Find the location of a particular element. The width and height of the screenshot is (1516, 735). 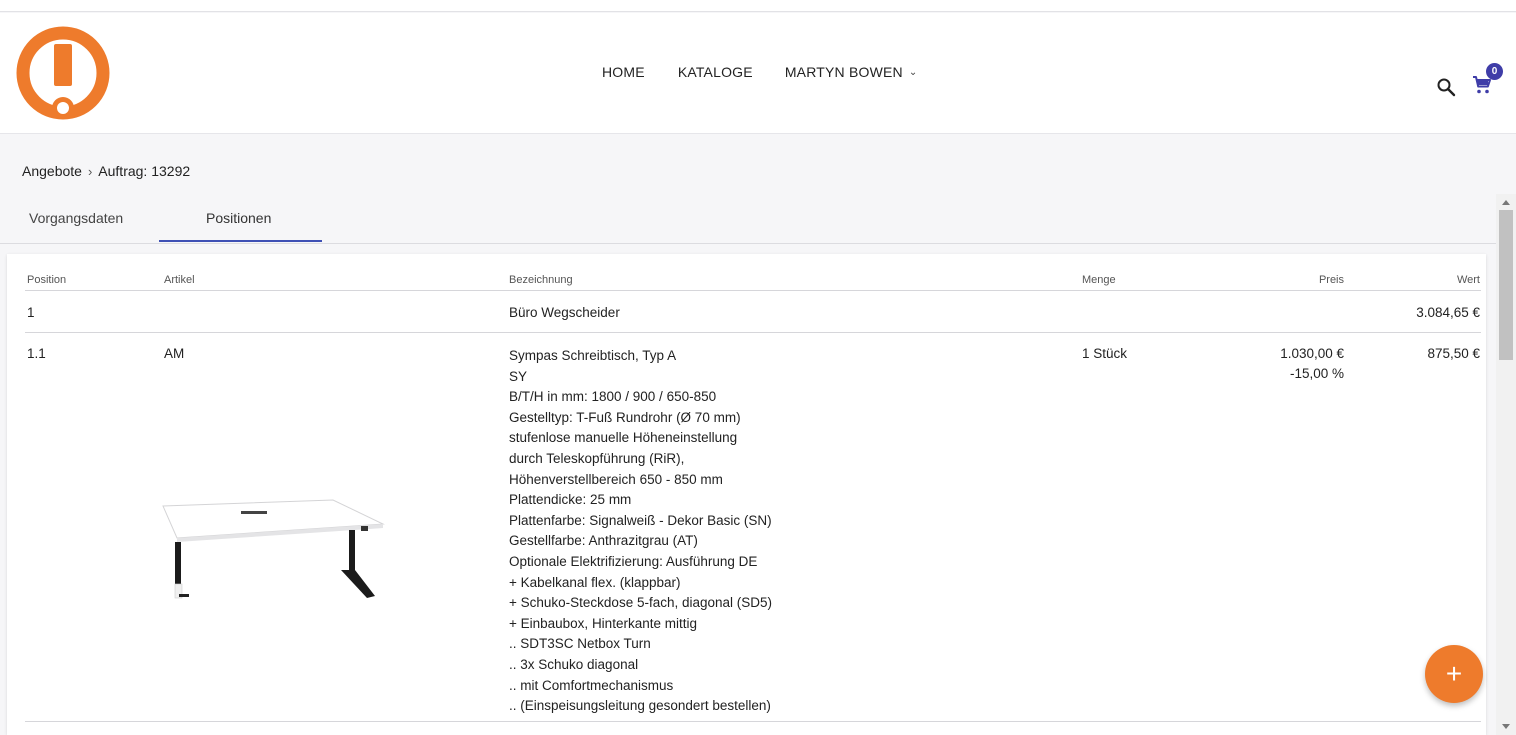

main-nav: HOME KATALOGE MARTYN BOWEN ⌄ is located at coordinates (759, 72).